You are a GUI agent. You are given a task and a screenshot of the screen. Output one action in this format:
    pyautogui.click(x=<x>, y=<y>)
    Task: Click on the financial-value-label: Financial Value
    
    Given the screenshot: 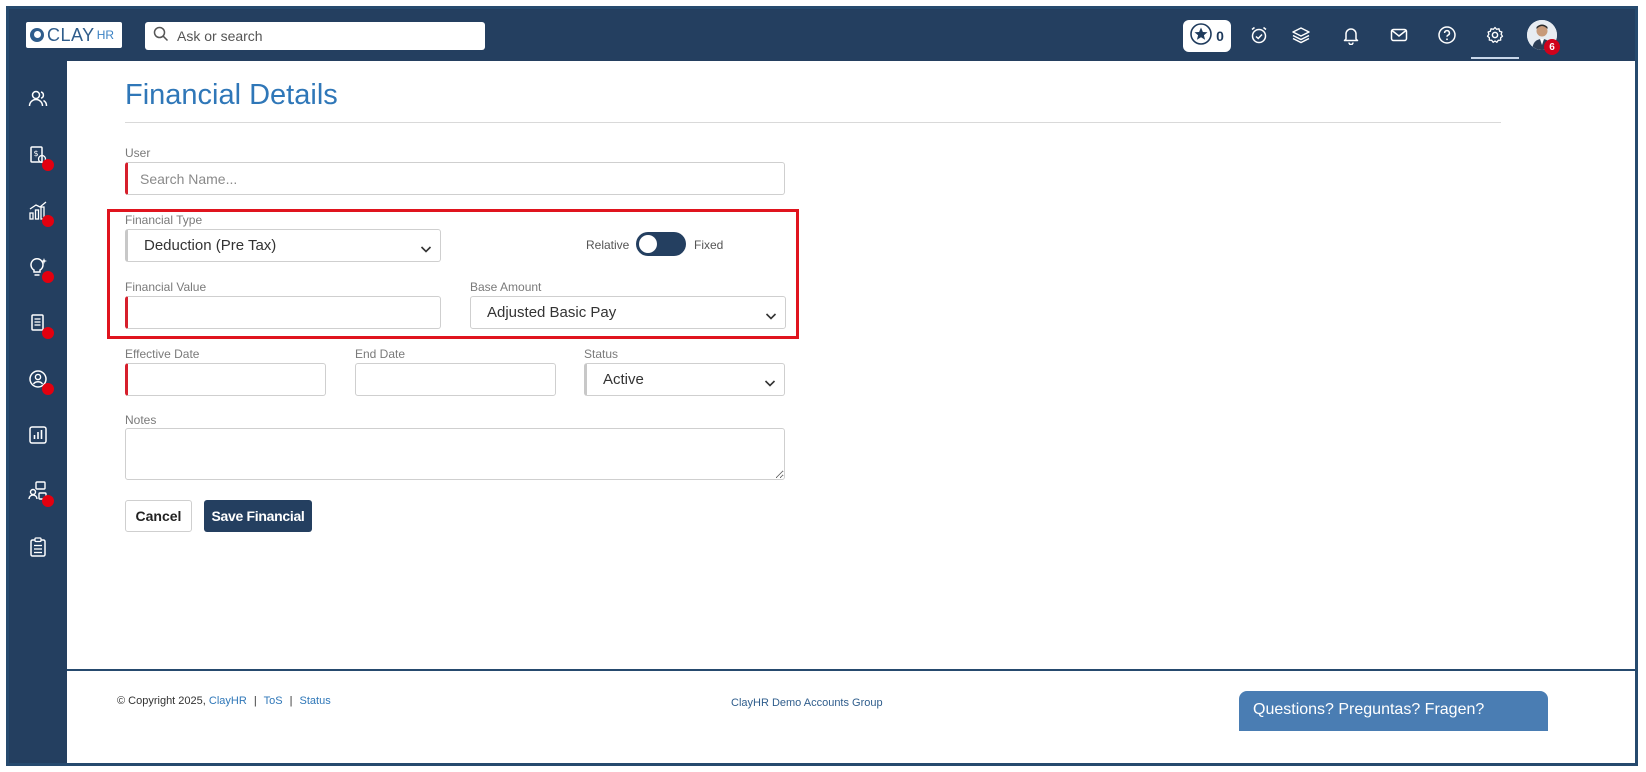 What is the action you would take?
    pyautogui.click(x=166, y=287)
    